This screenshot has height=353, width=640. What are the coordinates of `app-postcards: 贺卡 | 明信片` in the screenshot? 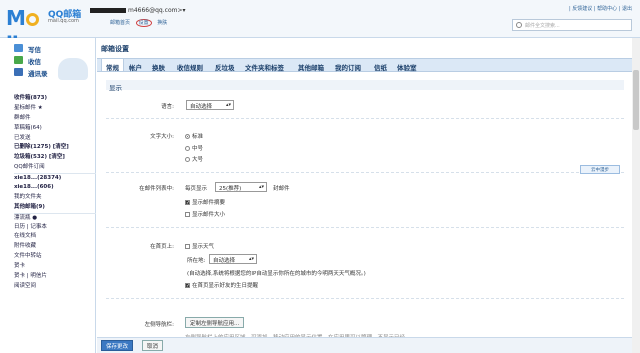 It's located at (55, 277).